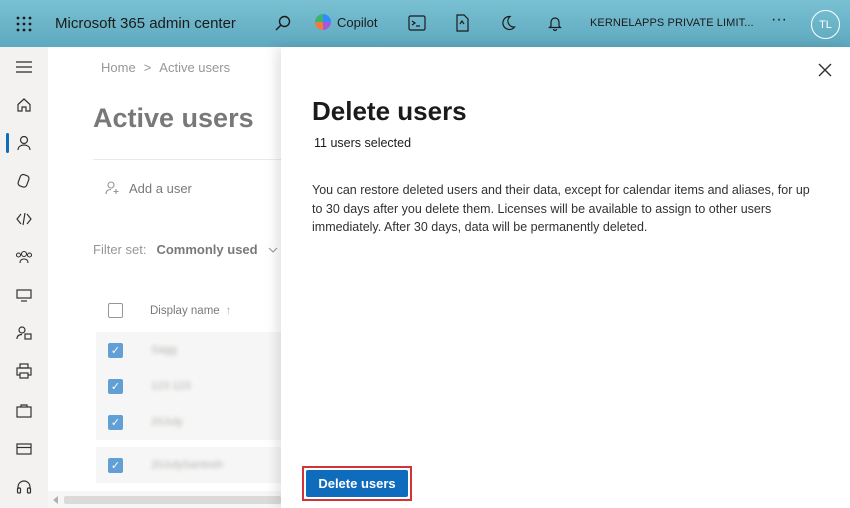 The height and width of the screenshot is (508, 850). I want to click on terminal-button, so click(417, 23).